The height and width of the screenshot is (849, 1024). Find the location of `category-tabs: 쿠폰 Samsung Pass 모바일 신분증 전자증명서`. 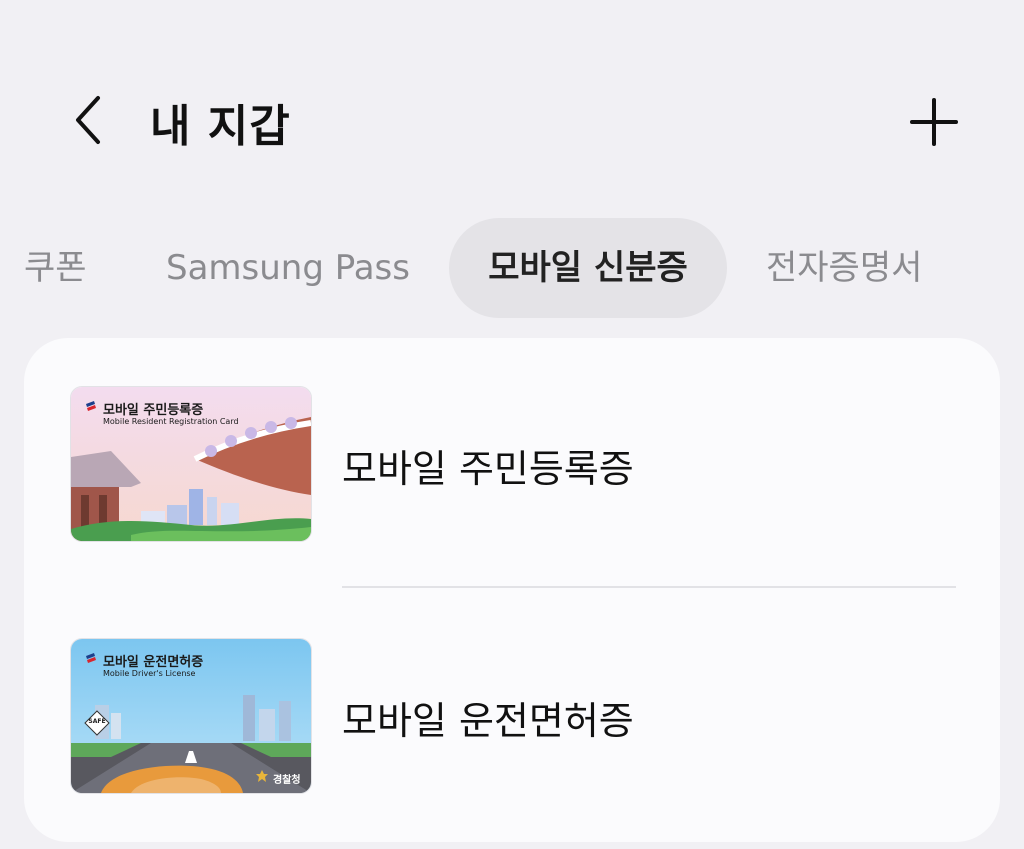

category-tabs: 쿠폰 Samsung Pass 모바일 신분증 전자증명서 is located at coordinates (512, 269).